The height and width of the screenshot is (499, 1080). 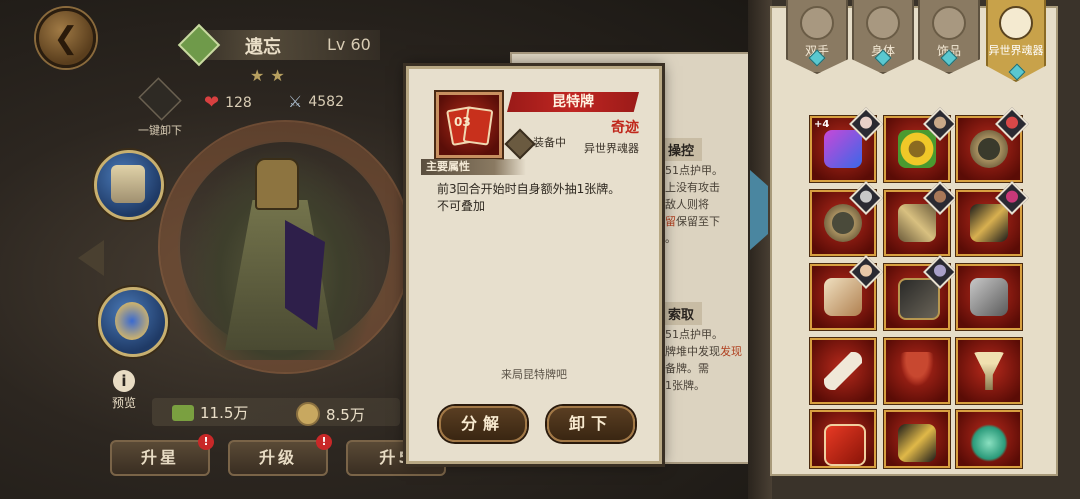 I want to click on back-arrow-icon: ❮, so click(x=66, y=38).